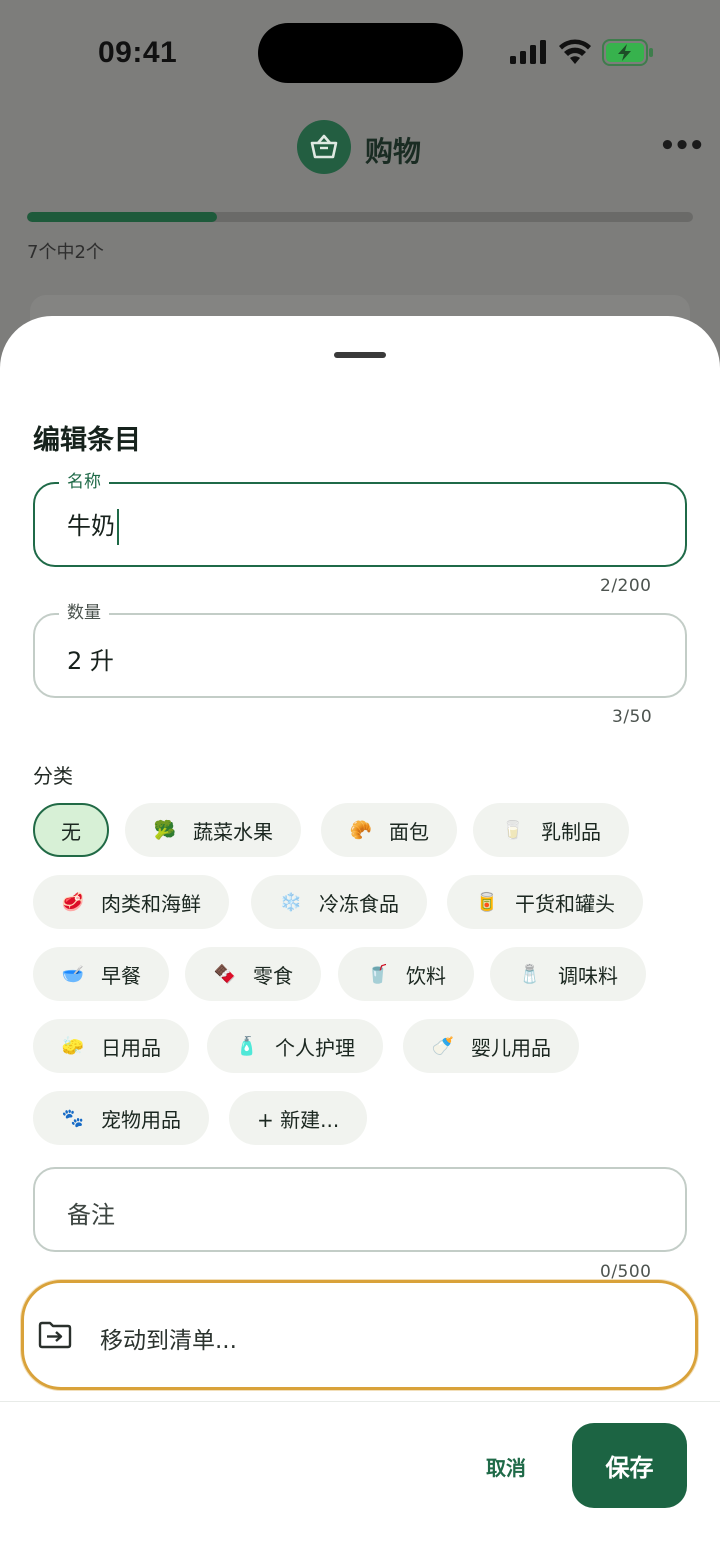 This screenshot has width=720, height=1564. I want to click on name-field-value: 牛奶, so click(91, 526).